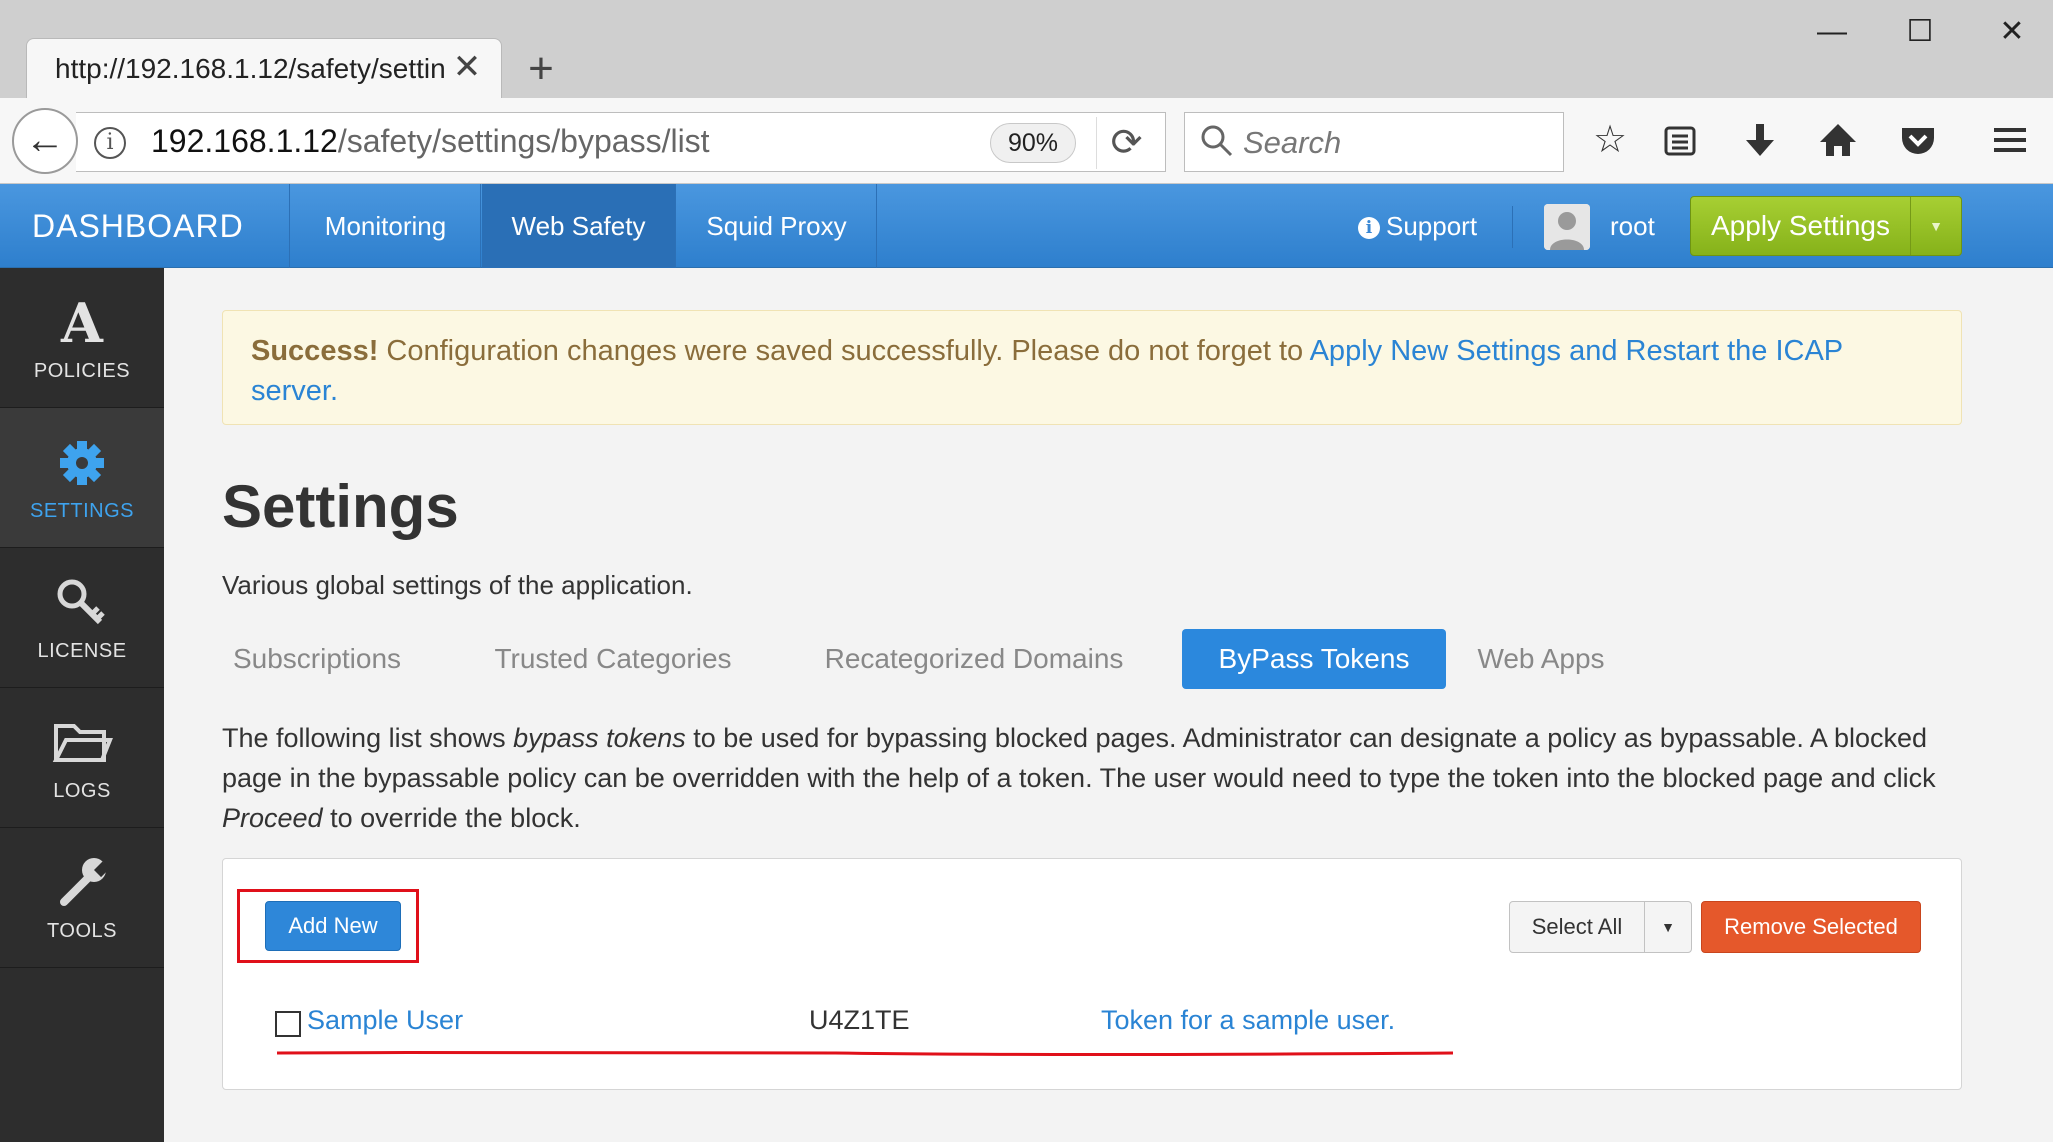 Image resolution: width=2053 pixels, height=1142 pixels. I want to click on header-divider, so click(1512, 227).